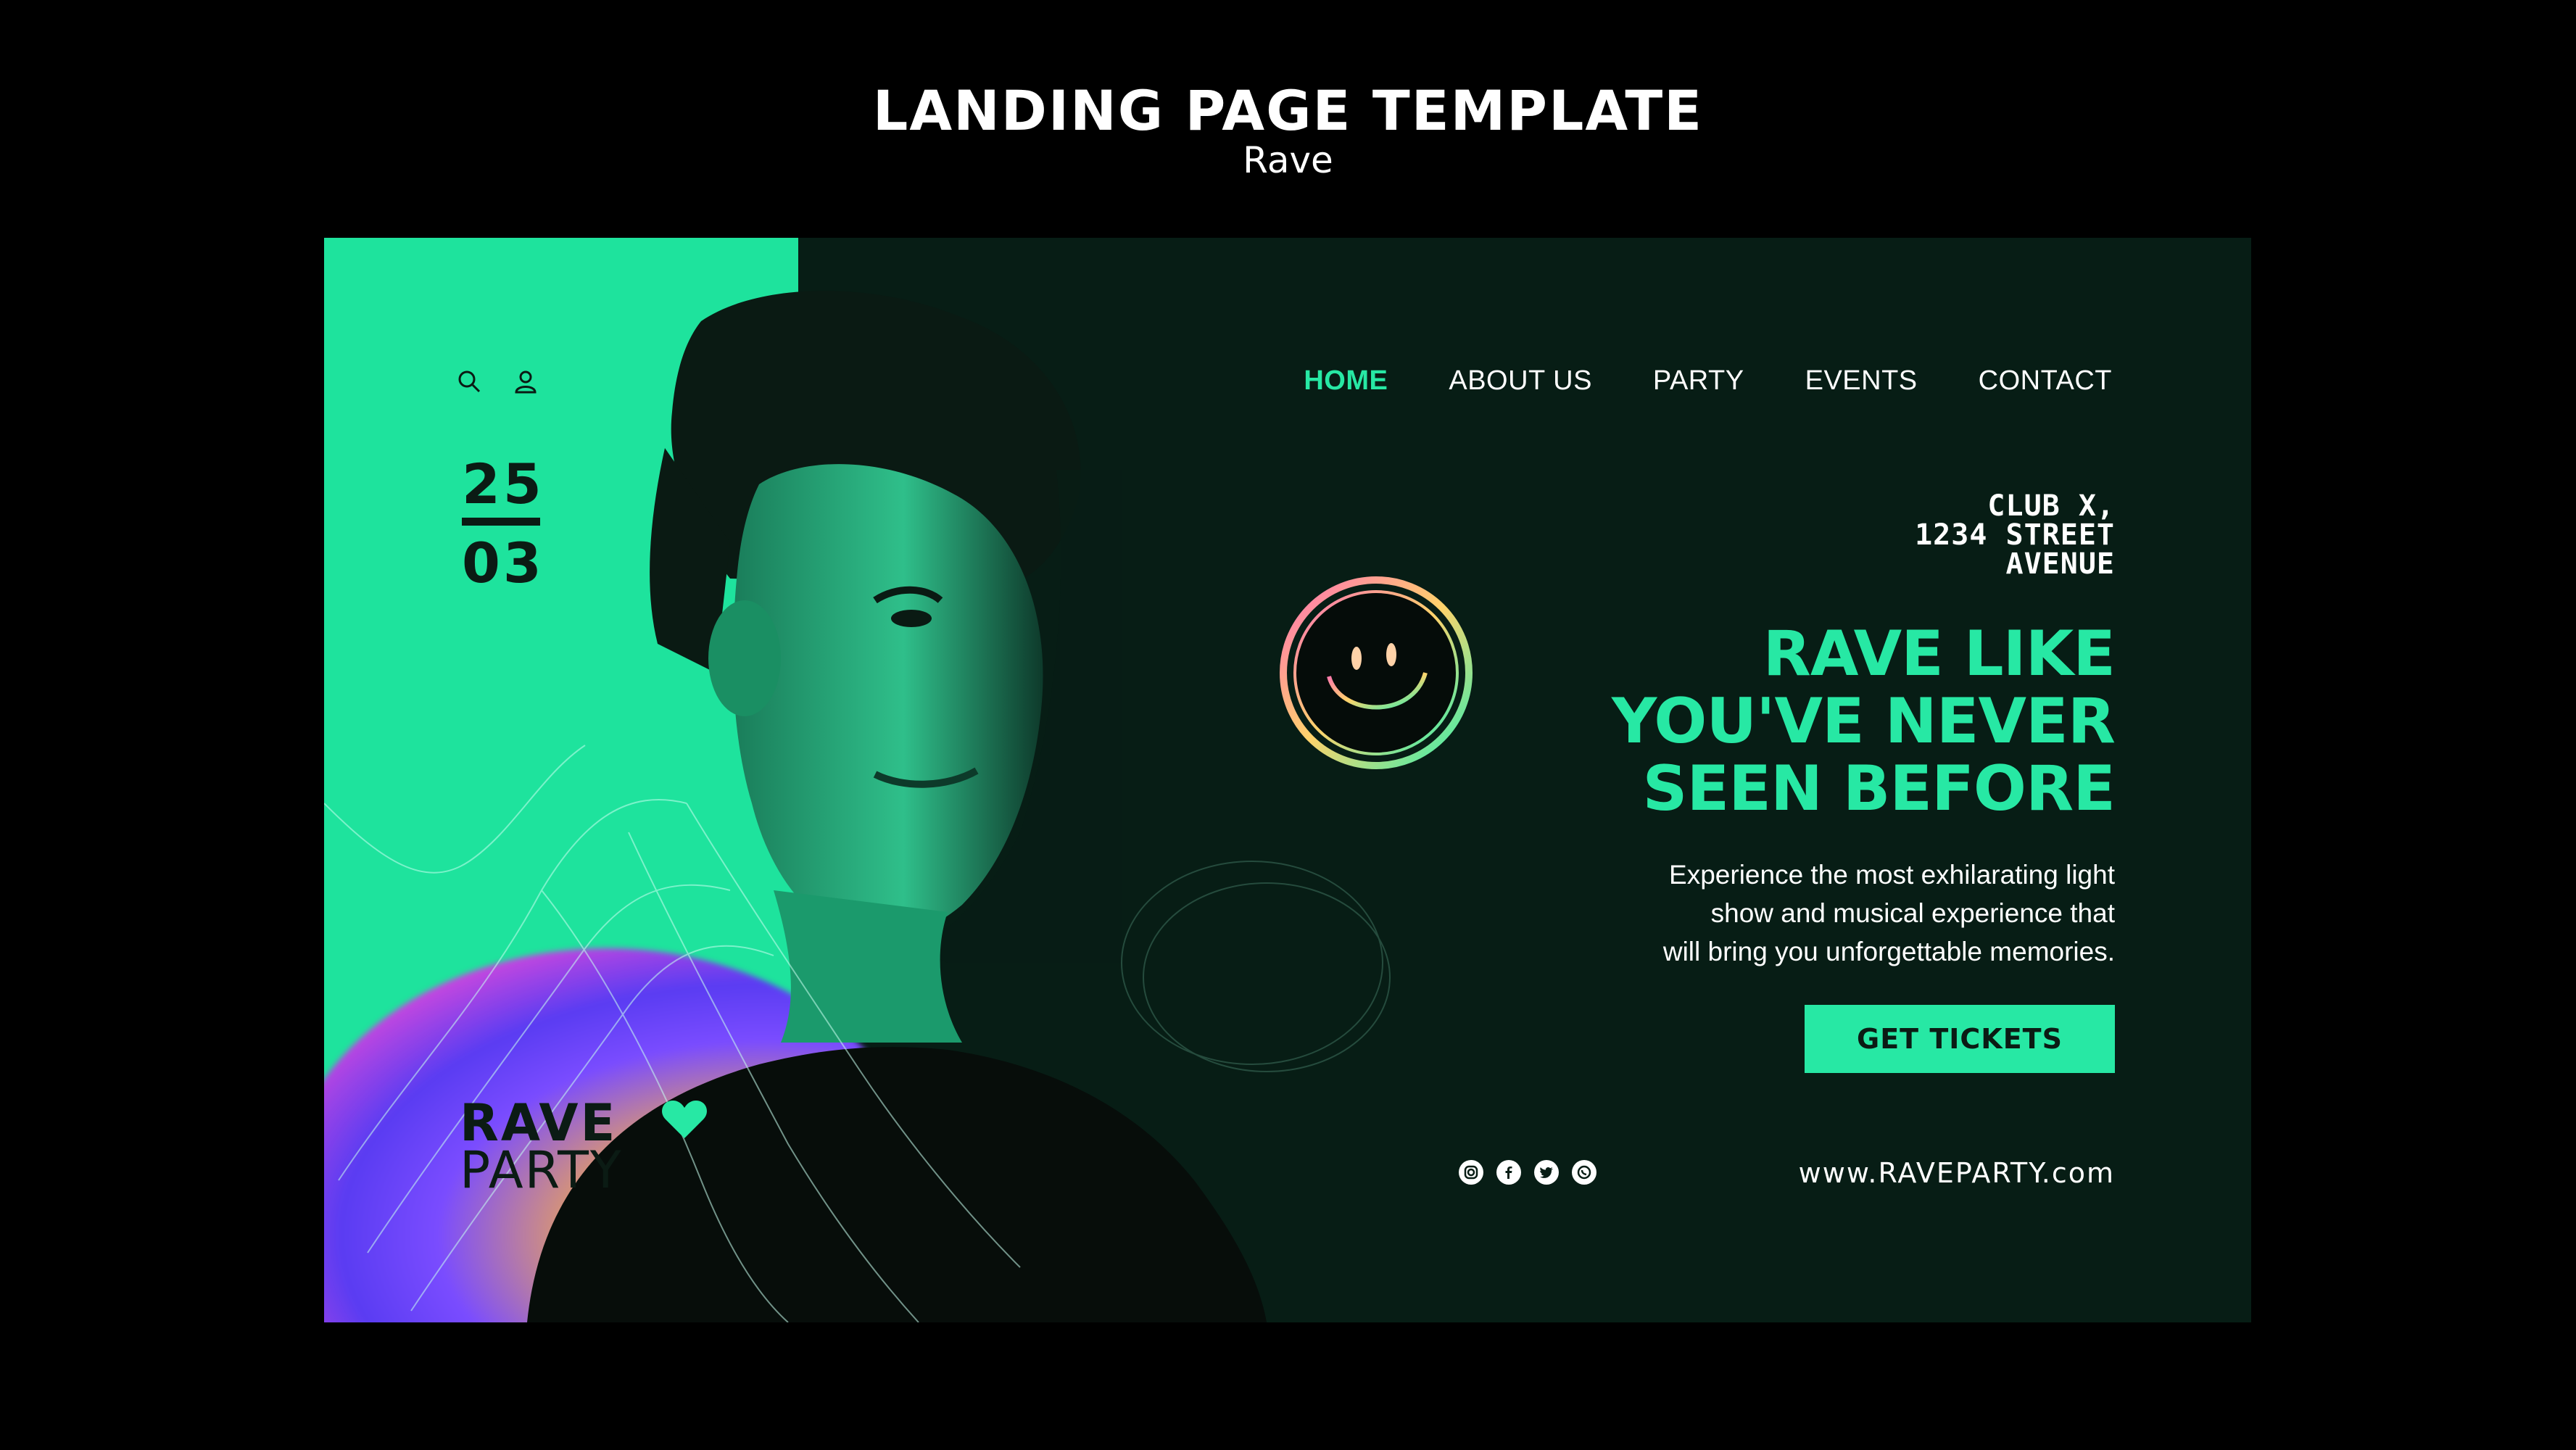 The height and width of the screenshot is (1450, 2576). Describe the element at coordinates (1913, 913) in the screenshot. I see `description-line: show and musical experience that` at that location.